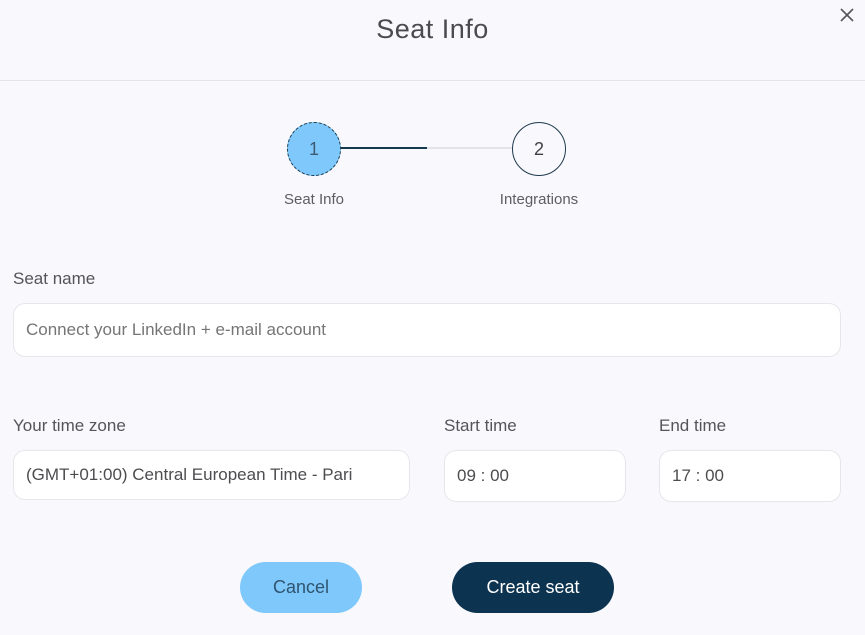 The height and width of the screenshot is (635, 865). I want to click on create-seat-button: Create seat, so click(533, 587).